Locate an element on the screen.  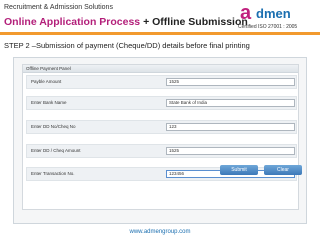
form-row-dd-cheque-amount: Enter DD / Cheq Amount 1525 is located at coordinates (161, 151).